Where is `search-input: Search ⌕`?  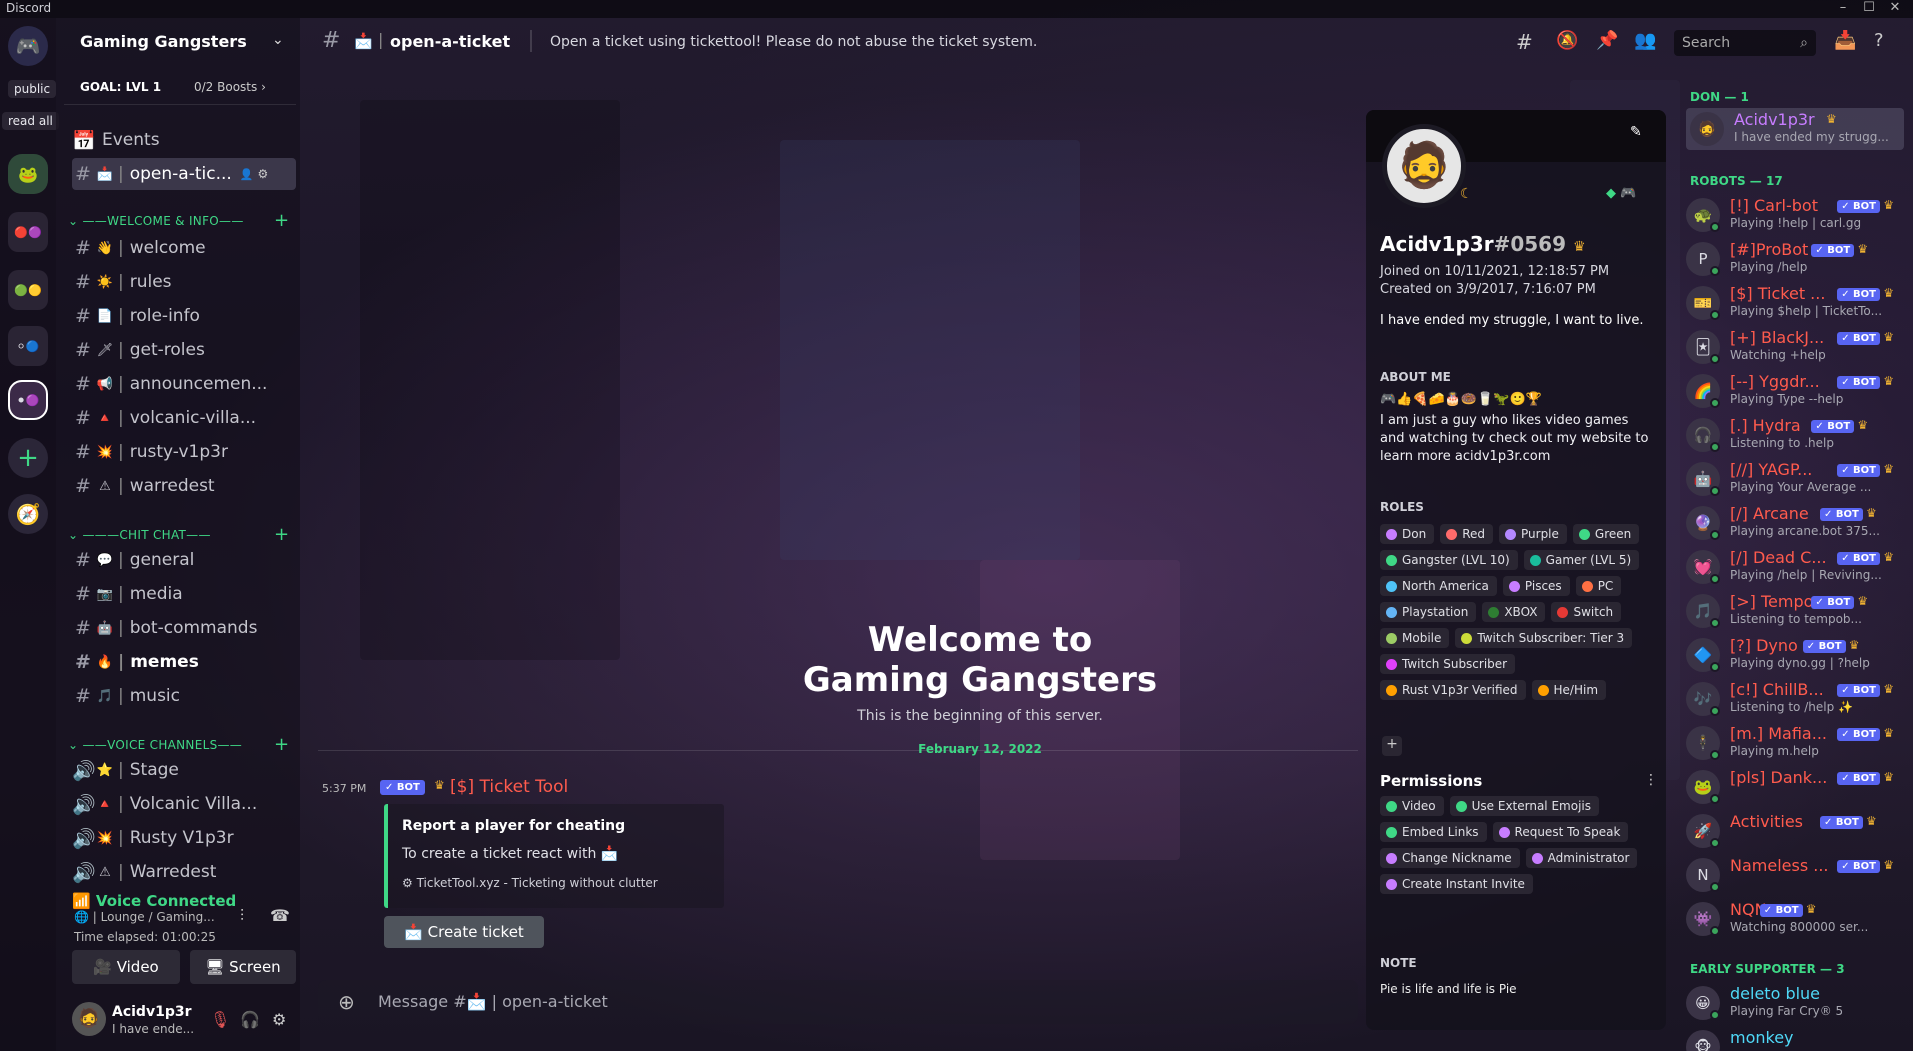 search-input: Search ⌕ is located at coordinates (1745, 43).